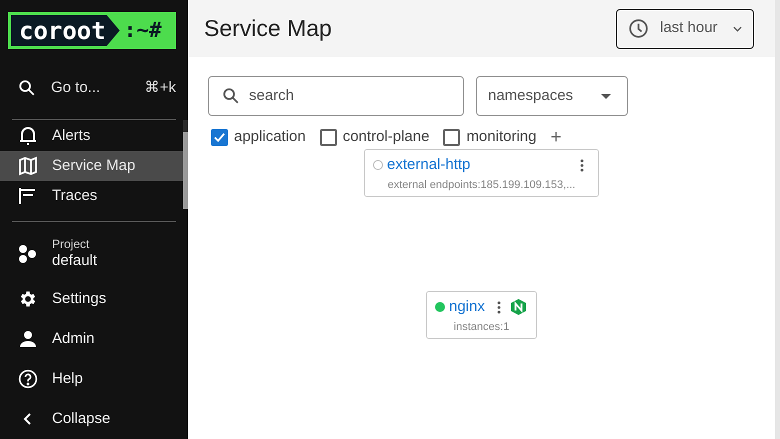 The width and height of the screenshot is (780, 439). What do you see at coordinates (219, 137) in the screenshot?
I see `checkmark-icon` at bounding box center [219, 137].